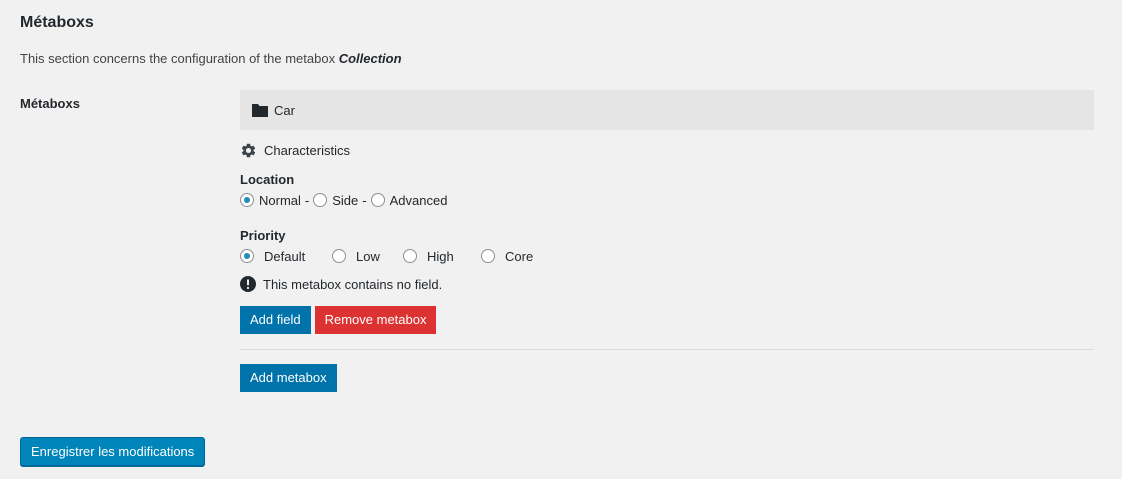  I want to click on save-changes-button: Enregistrer les modifications, so click(113, 451).